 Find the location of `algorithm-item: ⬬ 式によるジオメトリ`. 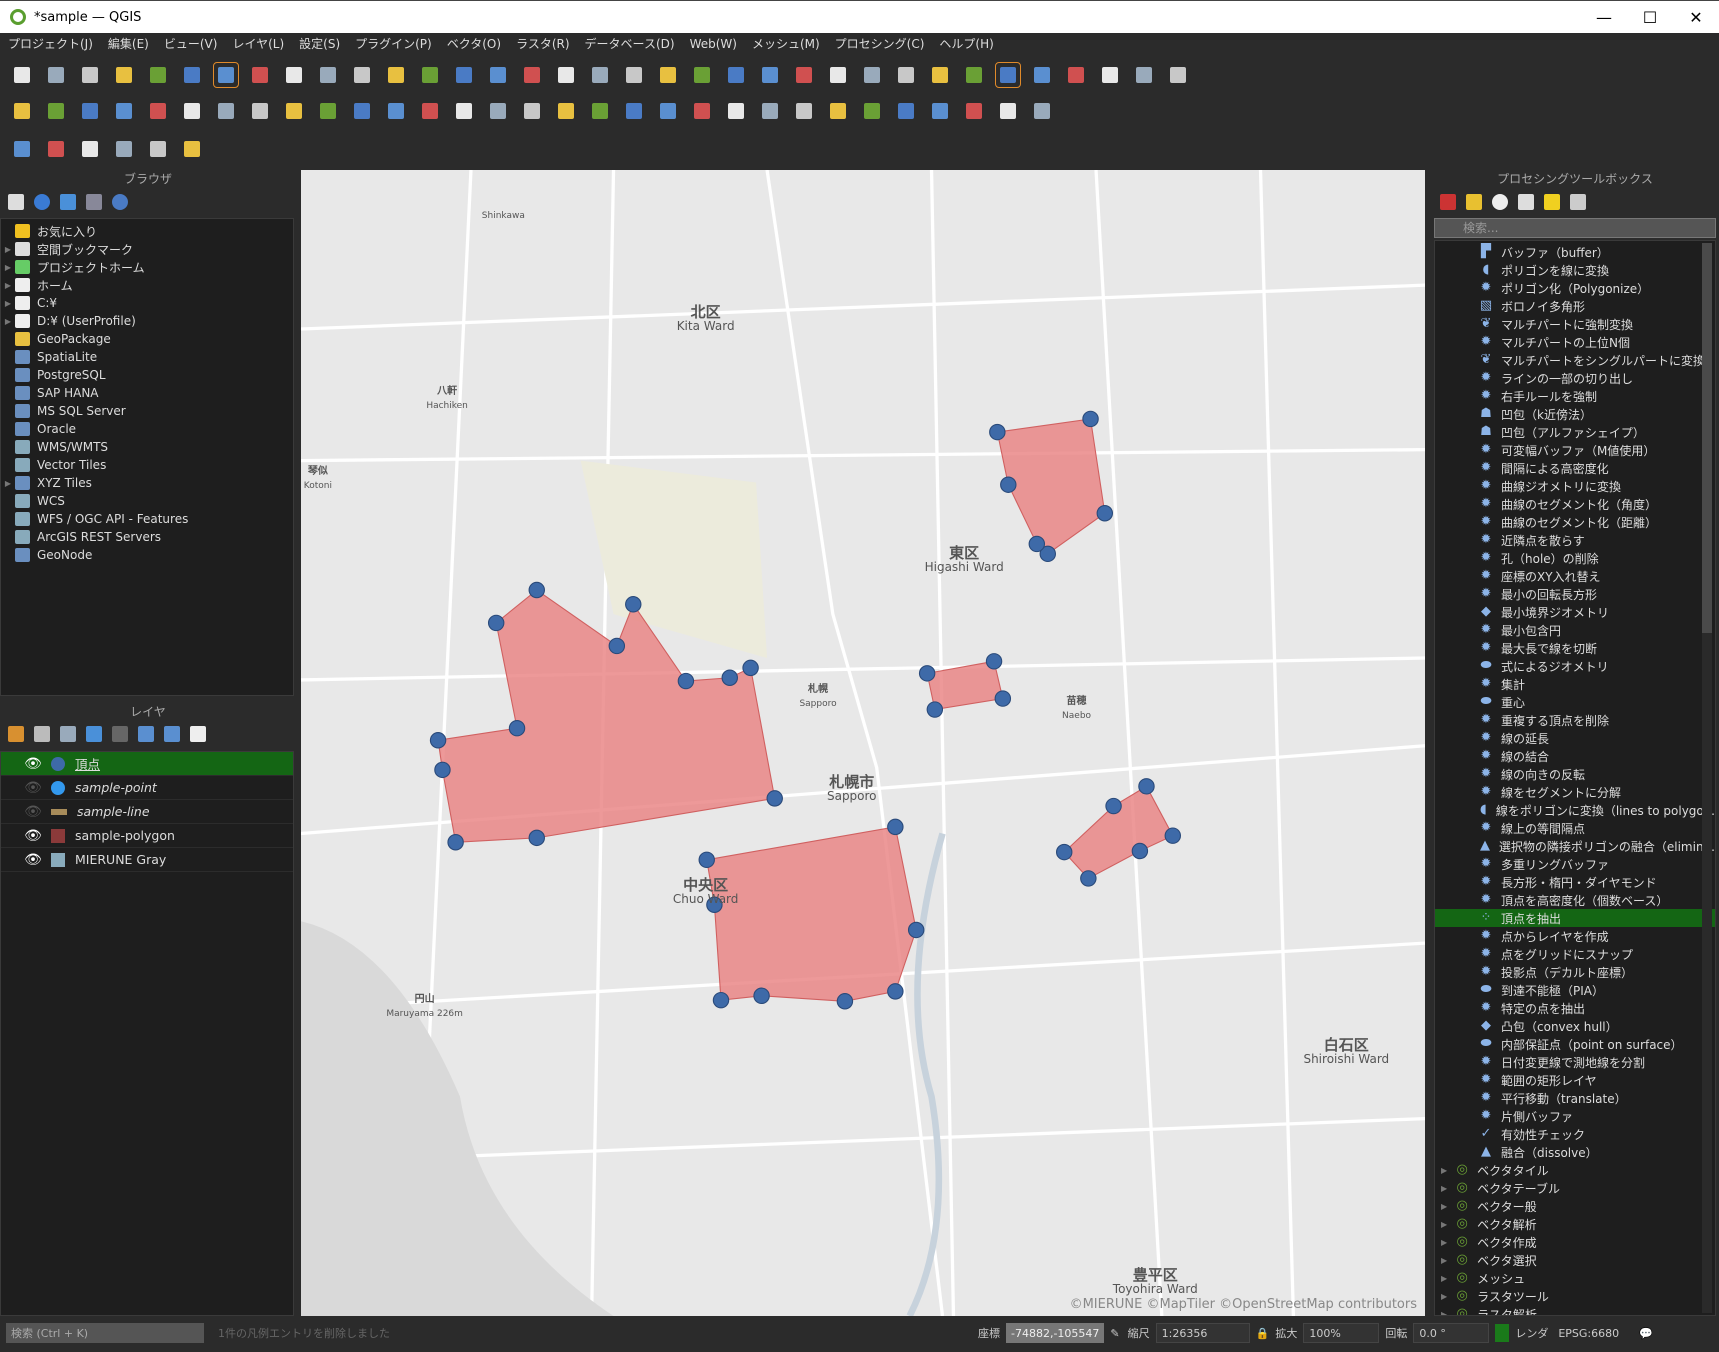

algorithm-item: ⬬ 式によるジオメトリ is located at coordinates (1575, 666).